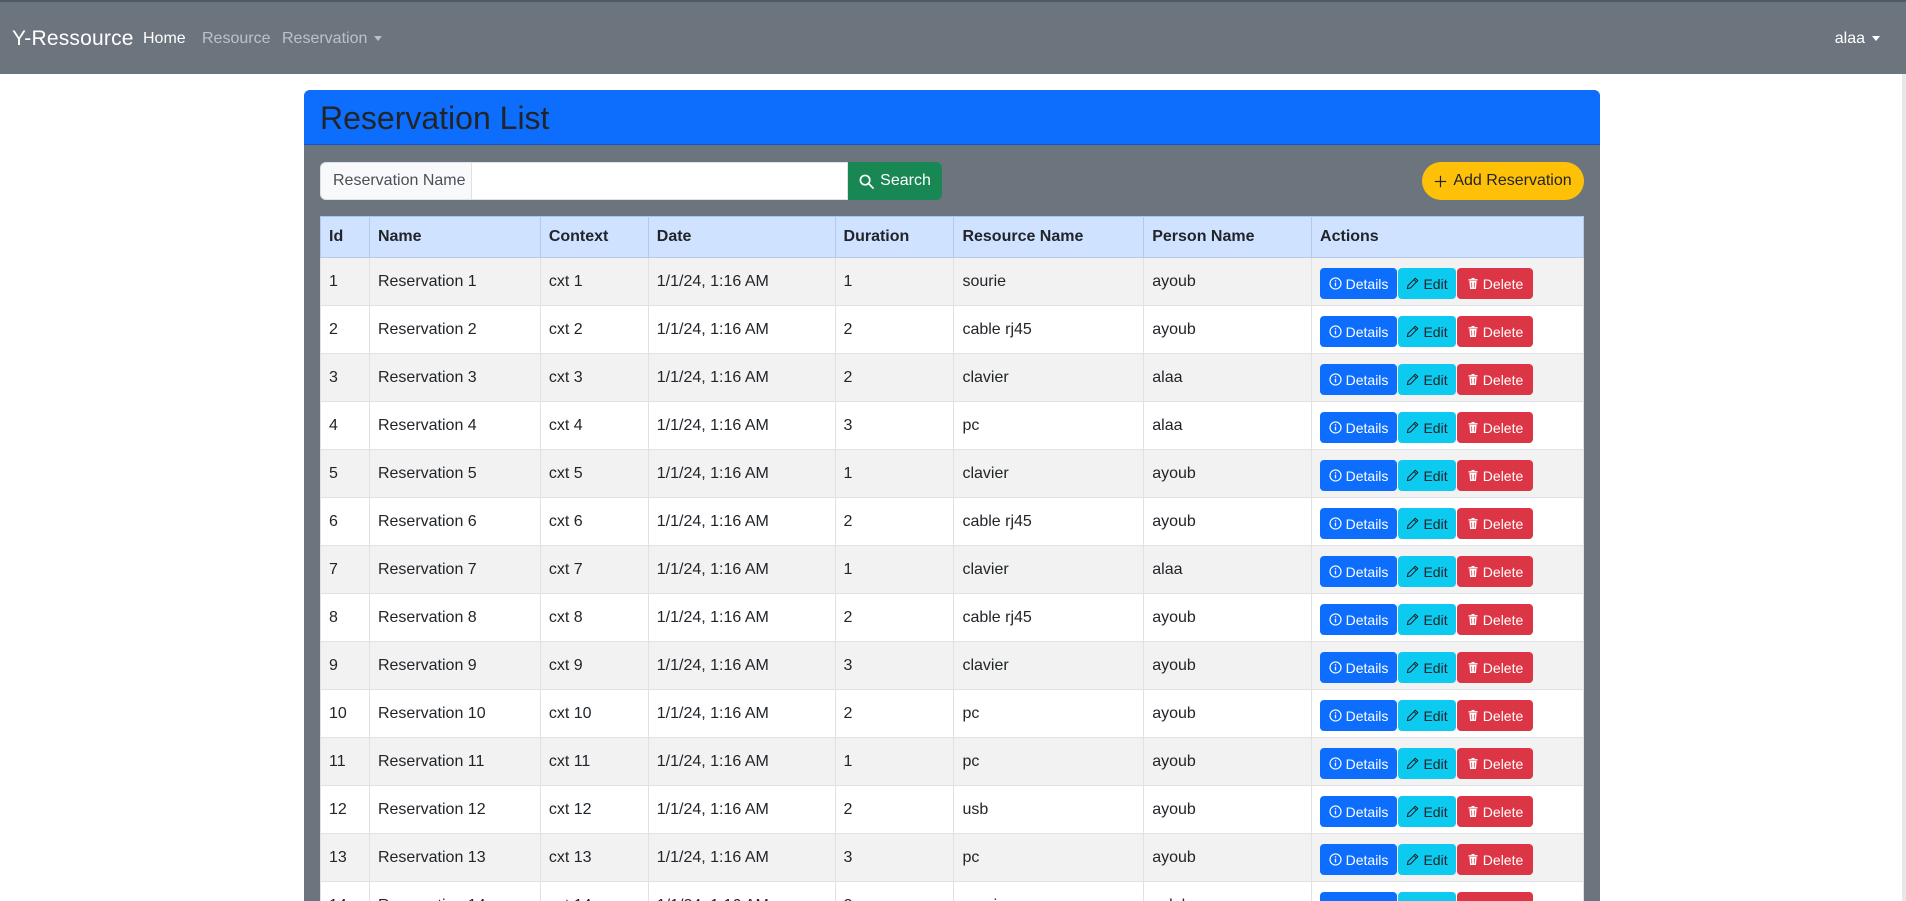 The height and width of the screenshot is (901, 1906). I want to click on plus-icon, so click(1441, 181).